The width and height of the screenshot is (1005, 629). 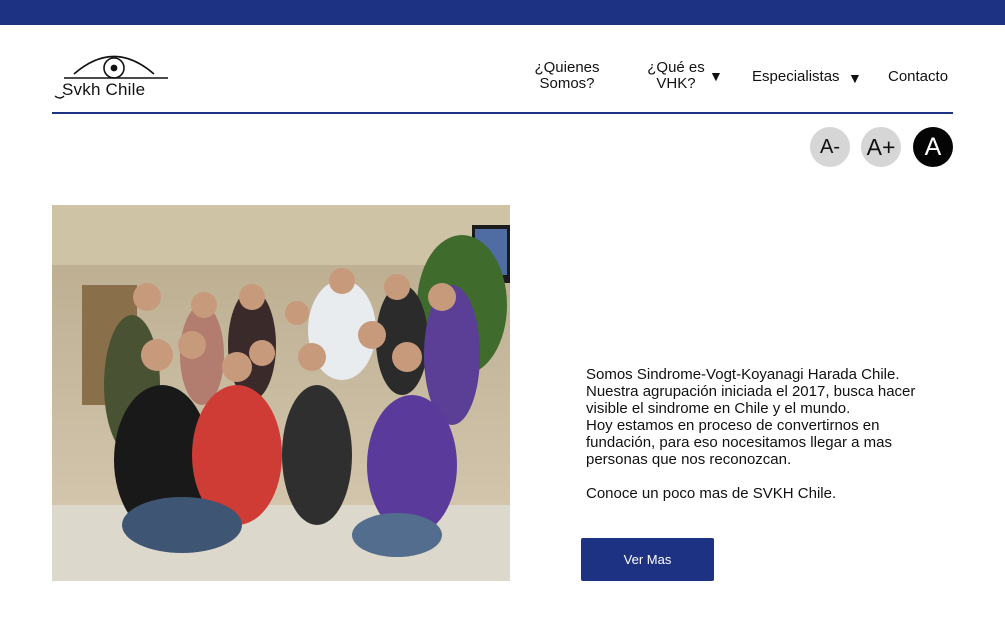 I want to click on header-divider, so click(x=502, y=113).